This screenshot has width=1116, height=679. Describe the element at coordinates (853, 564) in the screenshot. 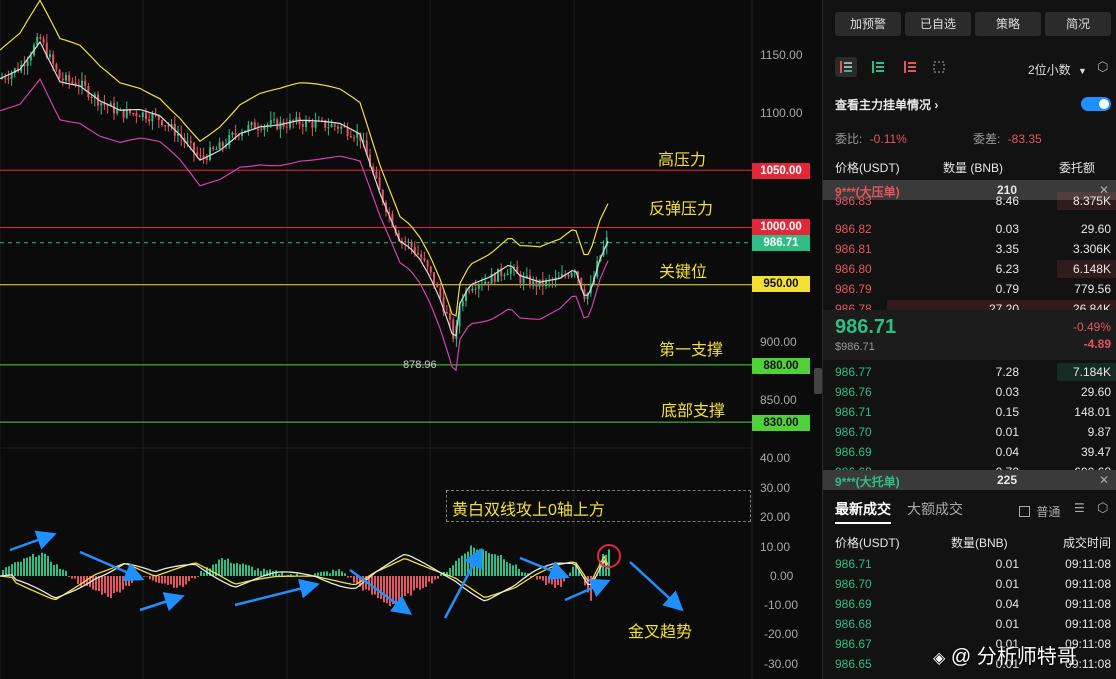

I see `trade-price: 986.71` at that location.